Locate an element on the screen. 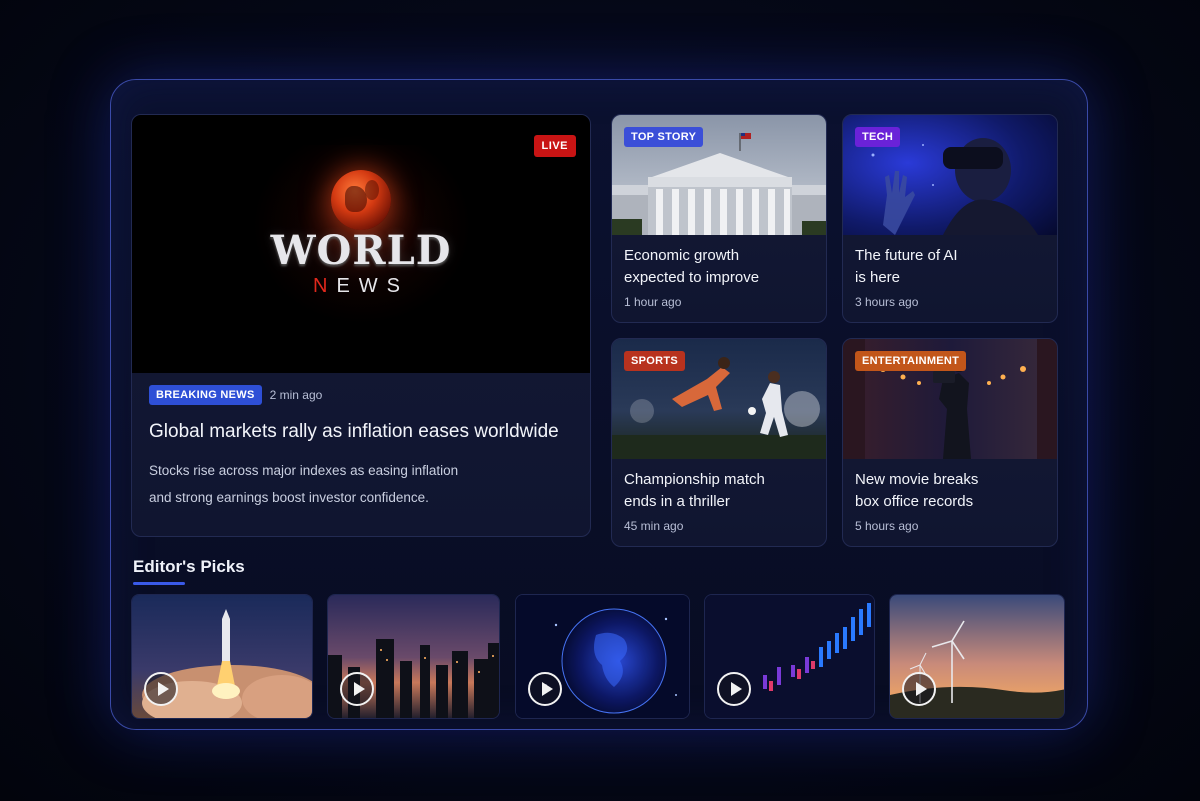 This screenshot has height=801, width=1200. video-thumb-stock-chart is located at coordinates (789, 656).